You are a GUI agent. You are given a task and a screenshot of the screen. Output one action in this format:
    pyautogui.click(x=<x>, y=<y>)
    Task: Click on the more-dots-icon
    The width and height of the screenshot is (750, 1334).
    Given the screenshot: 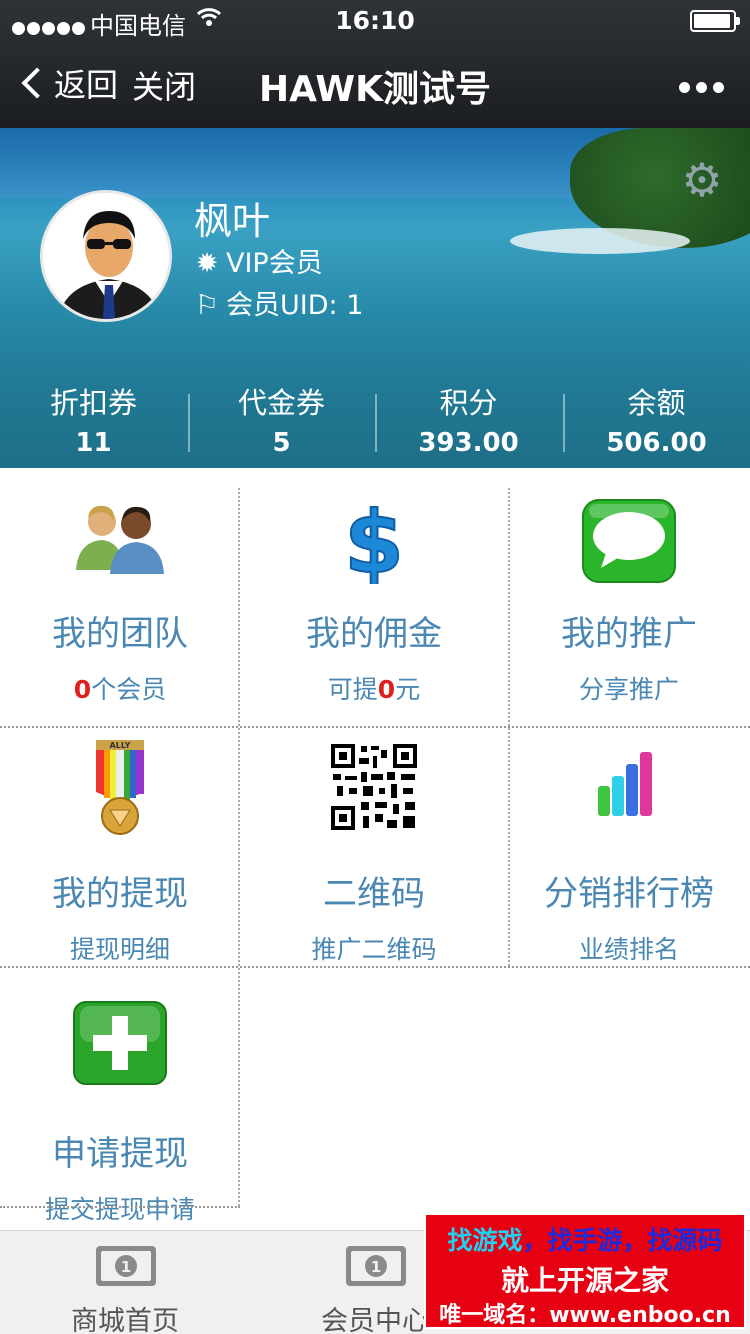 What is the action you would take?
    pyautogui.click(x=698, y=87)
    